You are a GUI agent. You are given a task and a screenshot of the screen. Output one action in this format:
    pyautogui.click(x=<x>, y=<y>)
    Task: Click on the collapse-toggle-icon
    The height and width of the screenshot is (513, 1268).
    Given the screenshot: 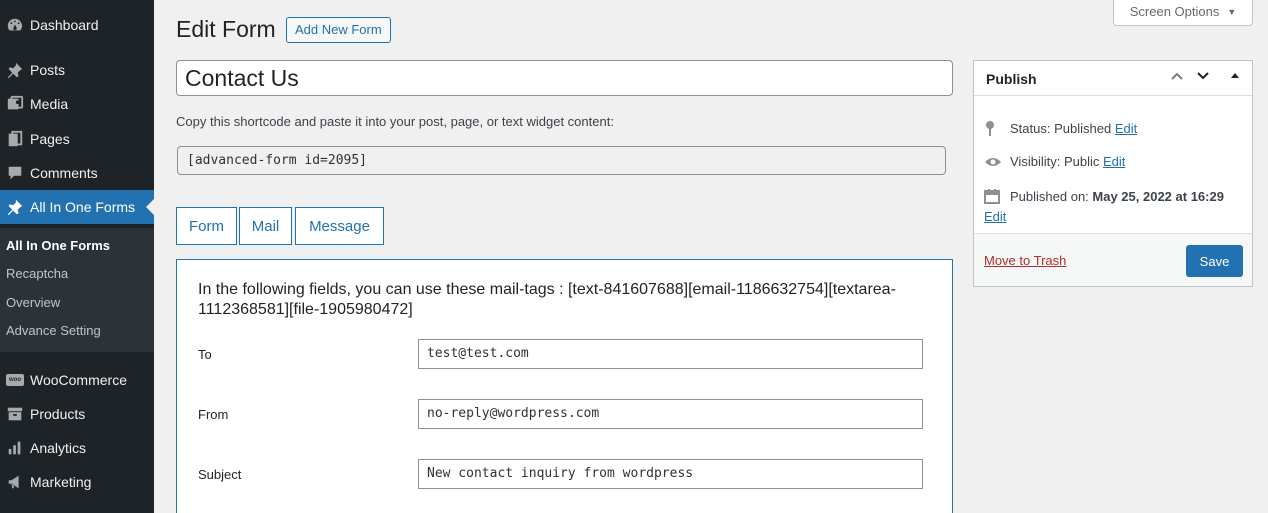 What is the action you would take?
    pyautogui.click(x=1235, y=77)
    